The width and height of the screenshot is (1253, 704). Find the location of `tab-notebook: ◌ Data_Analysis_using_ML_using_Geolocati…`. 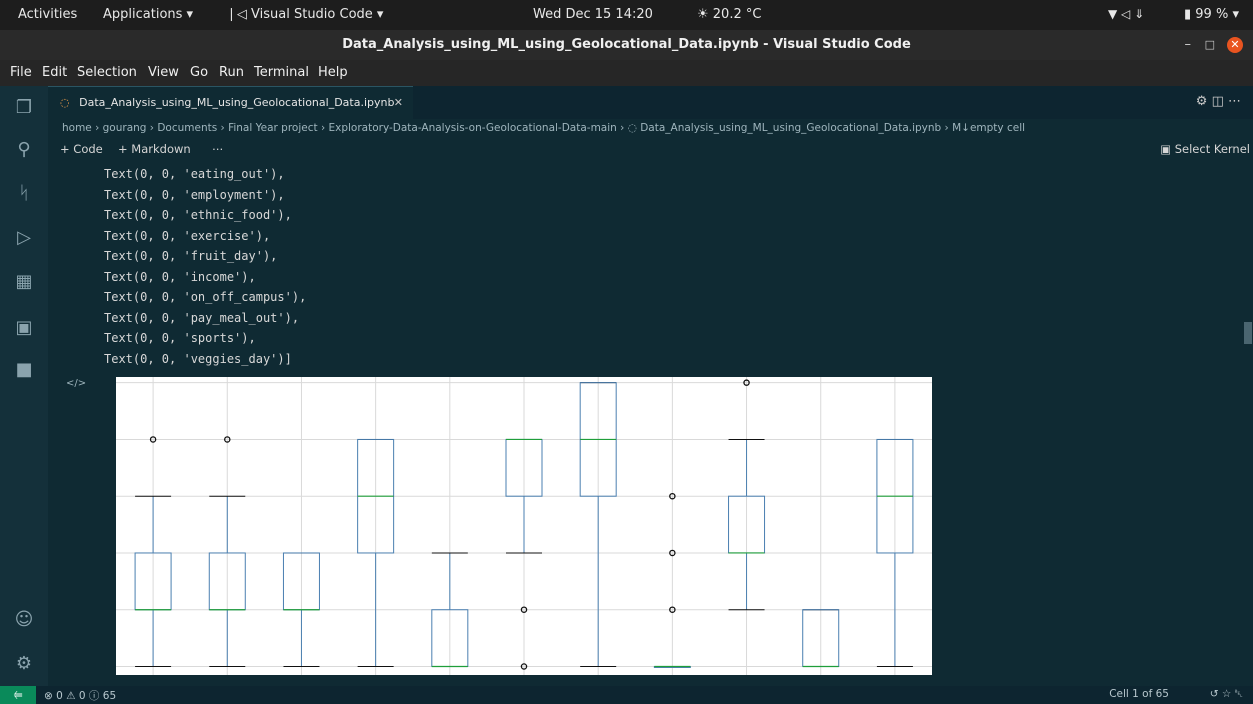

tab-notebook: ◌ Data_Analysis_using_ML_using_Geolocati… is located at coordinates (230, 102).